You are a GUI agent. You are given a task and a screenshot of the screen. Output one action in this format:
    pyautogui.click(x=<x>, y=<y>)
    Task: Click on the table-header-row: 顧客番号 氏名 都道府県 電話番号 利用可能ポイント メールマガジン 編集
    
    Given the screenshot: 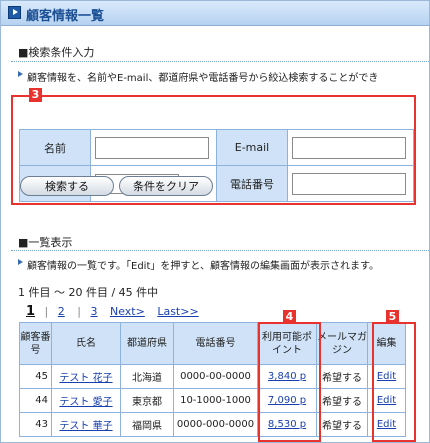 What is the action you would take?
    pyautogui.click(x=212, y=343)
    